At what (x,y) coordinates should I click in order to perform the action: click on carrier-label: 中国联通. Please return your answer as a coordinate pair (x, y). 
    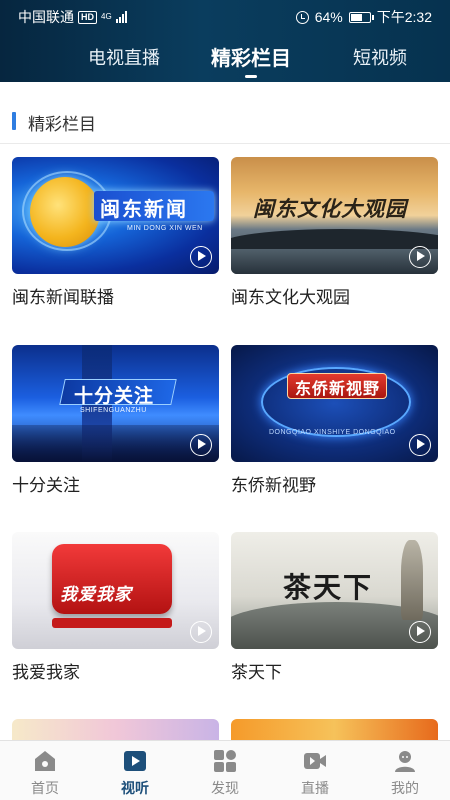
    Looking at the image, I should click on (46, 17).